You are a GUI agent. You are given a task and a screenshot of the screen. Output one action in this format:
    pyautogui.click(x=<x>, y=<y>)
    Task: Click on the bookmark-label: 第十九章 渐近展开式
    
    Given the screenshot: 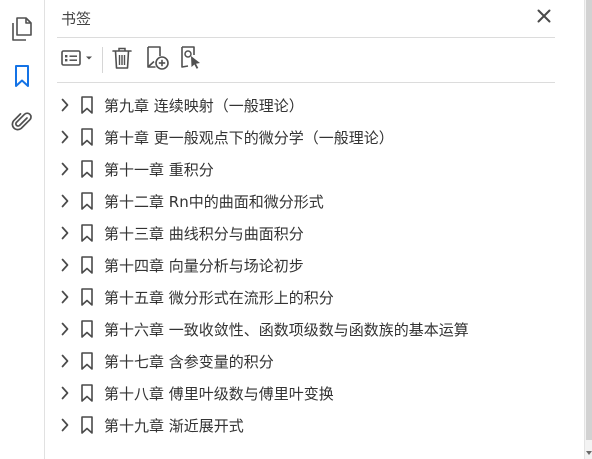 What is the action you would take?
    pyautogui.click(x=174, y=425)
    